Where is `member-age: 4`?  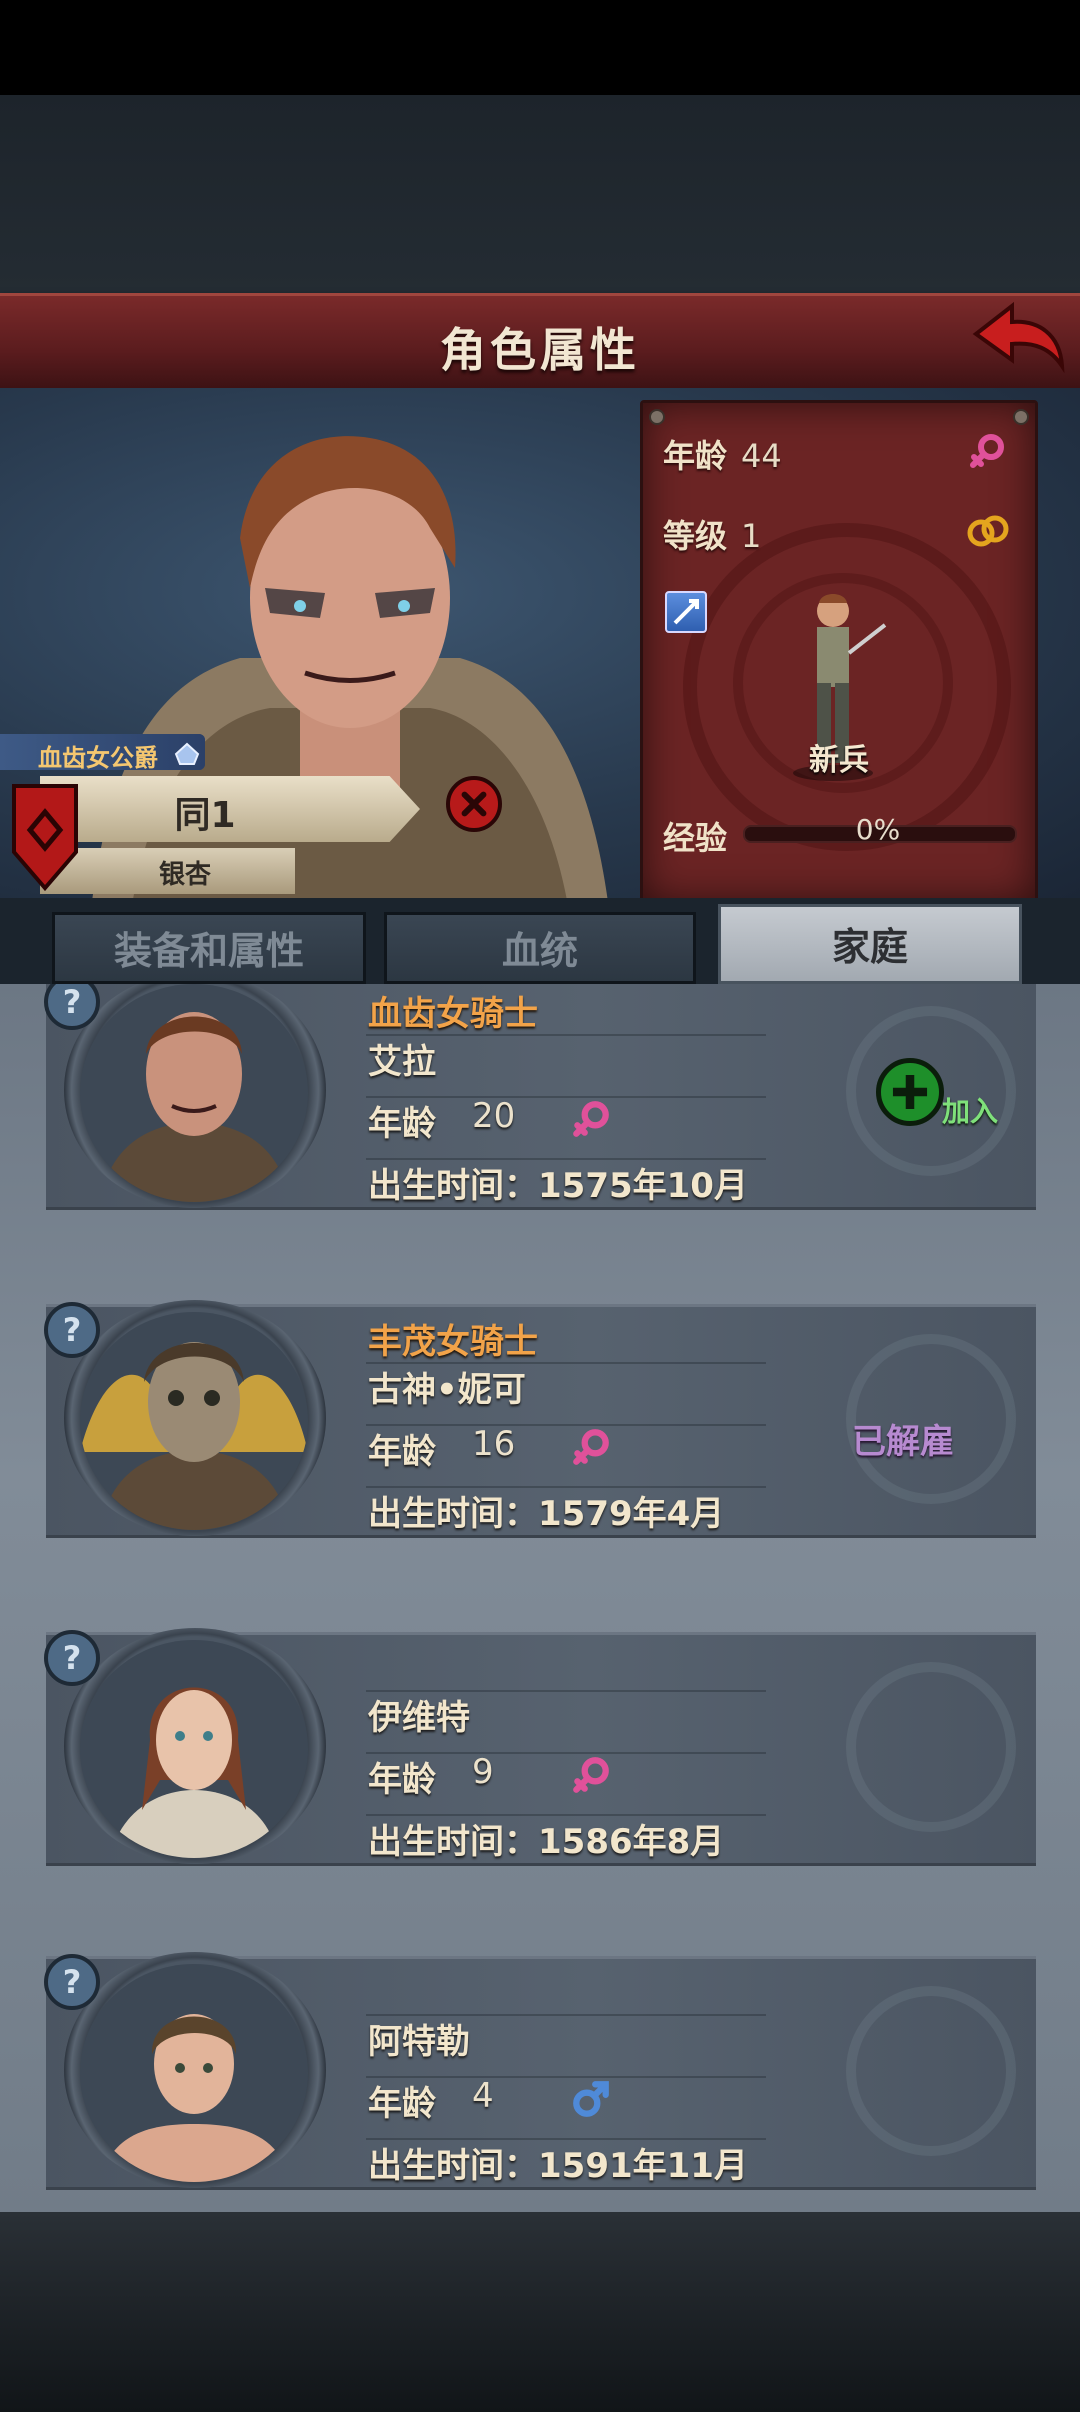 member-age: 4 is located at coordinates (483, 2096).